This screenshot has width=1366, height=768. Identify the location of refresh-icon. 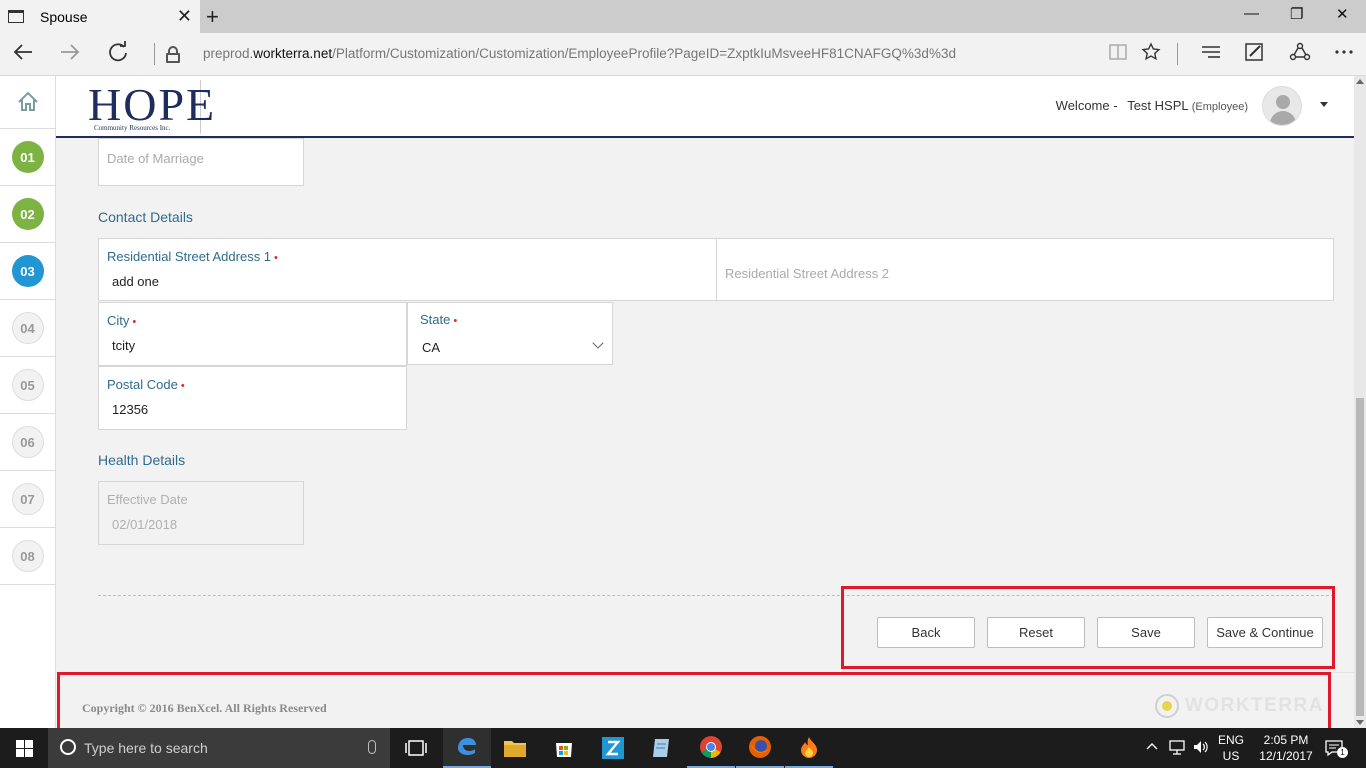
(118, 54).